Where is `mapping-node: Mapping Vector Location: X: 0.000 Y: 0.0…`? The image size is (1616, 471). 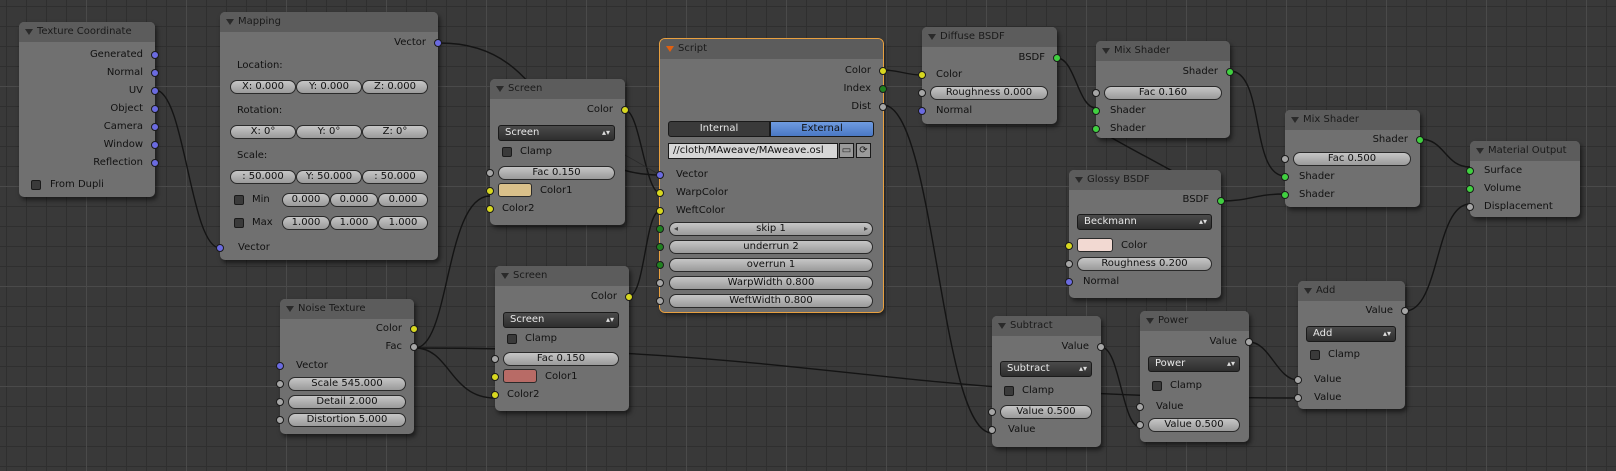 mapping-node: Mapping Vector Location: X: 0.000 Y: 0.0… is located at coordinates (329, 136).